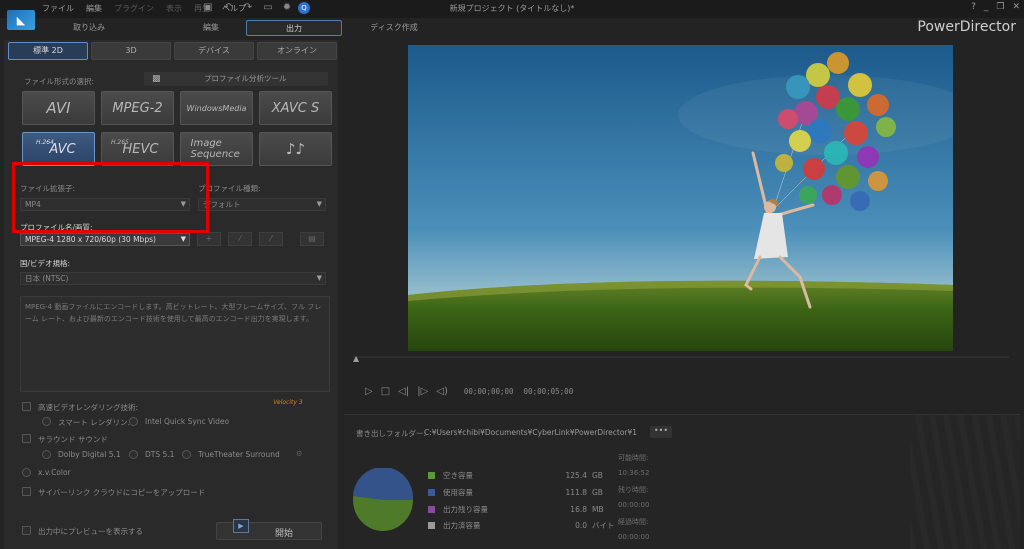 The image size is (1024, 549). I want to click on profile-name-select: MPEG-4 1280 x 720/60p (30 Mbps) ▼, so click(105, 239).